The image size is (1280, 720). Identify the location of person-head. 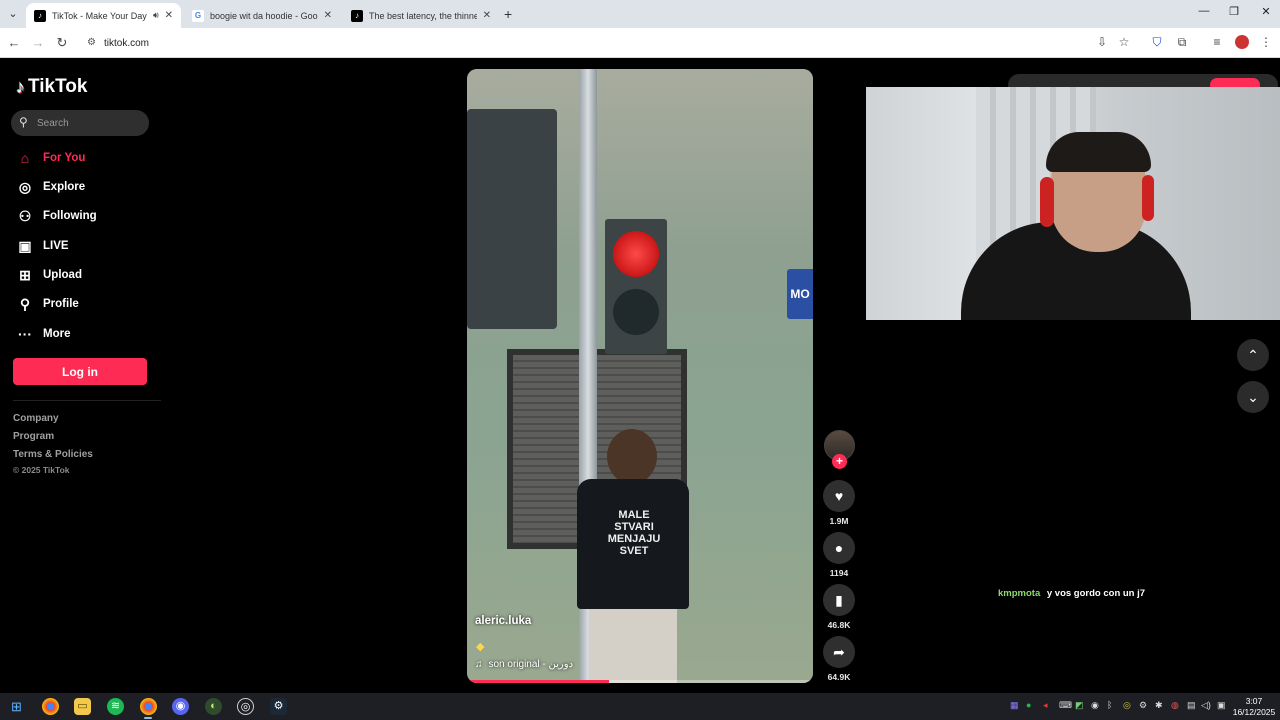
(632, 456).